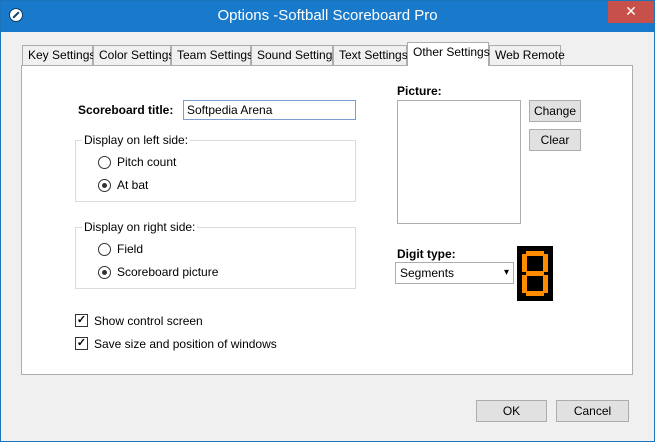  Describe the element at coordinates (545, 263) in the screenshot. I see `segment-top-right` at that location.